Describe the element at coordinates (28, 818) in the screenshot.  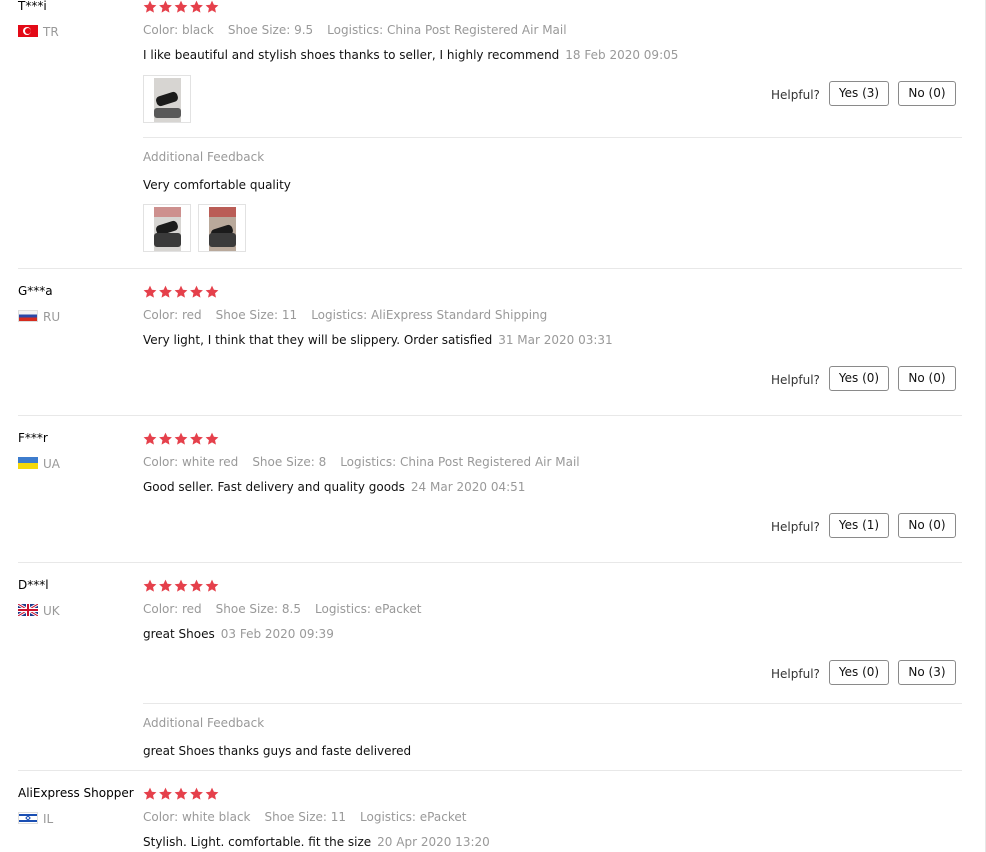
I see `il-flag-icon` at that location.